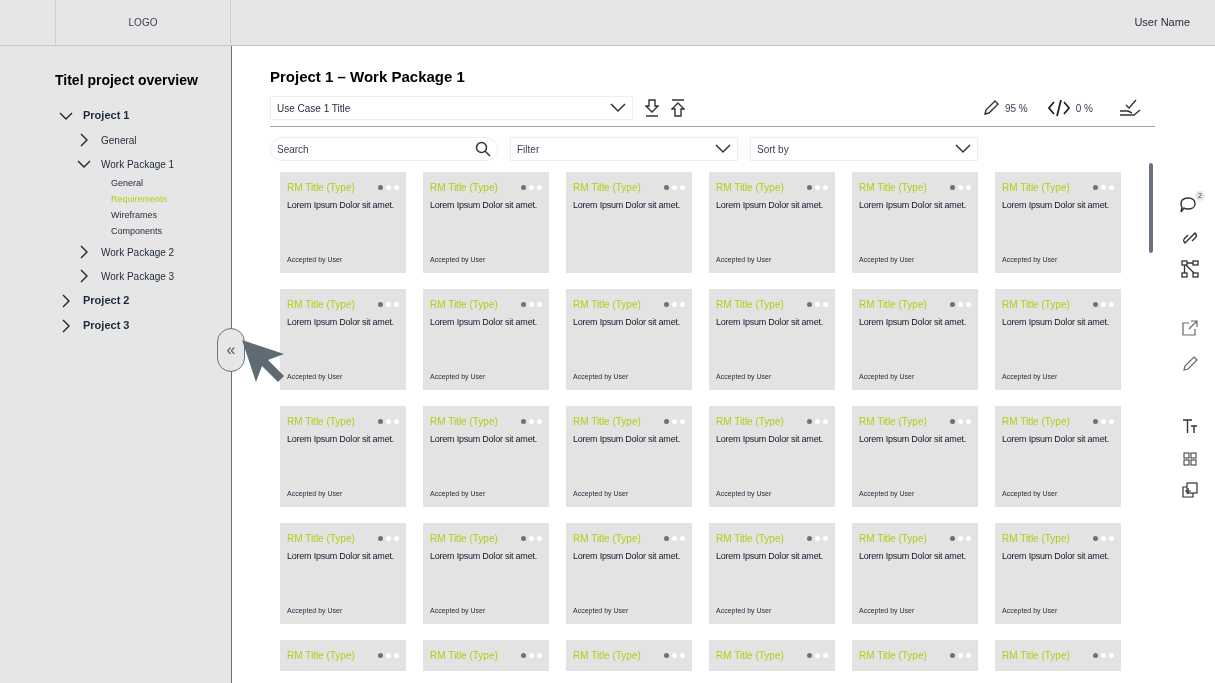 This screenshot has height=683, width=1215. I want to click on tree-item: Wireframes, so click(134, 216).